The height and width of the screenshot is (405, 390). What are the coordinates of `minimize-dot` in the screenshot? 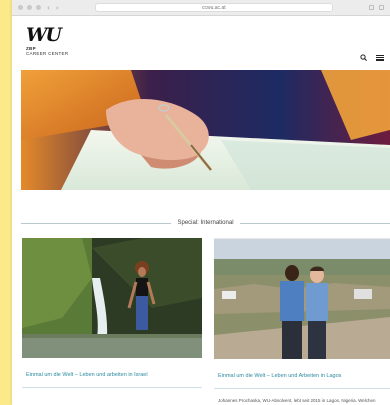 It's located at (29, 7).